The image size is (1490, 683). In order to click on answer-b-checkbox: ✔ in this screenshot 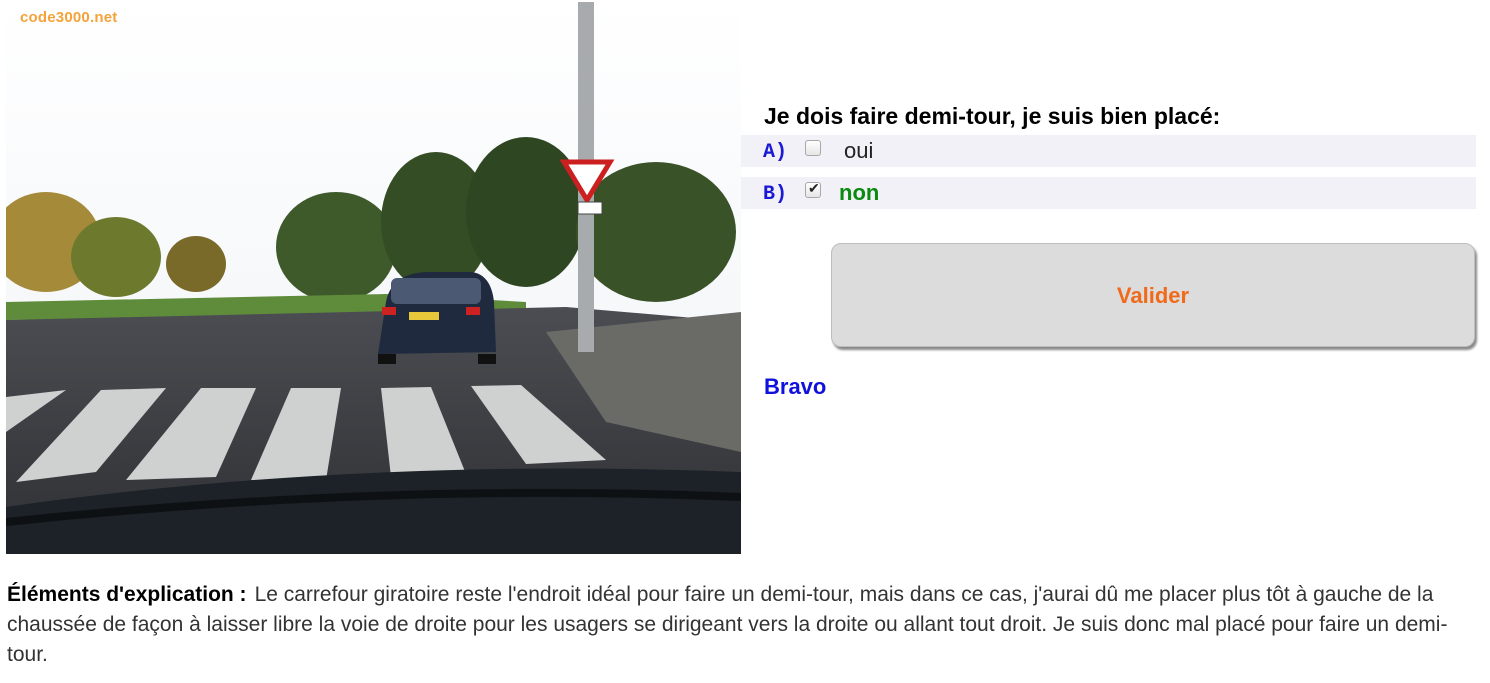, I will do `click(813, 189)`.